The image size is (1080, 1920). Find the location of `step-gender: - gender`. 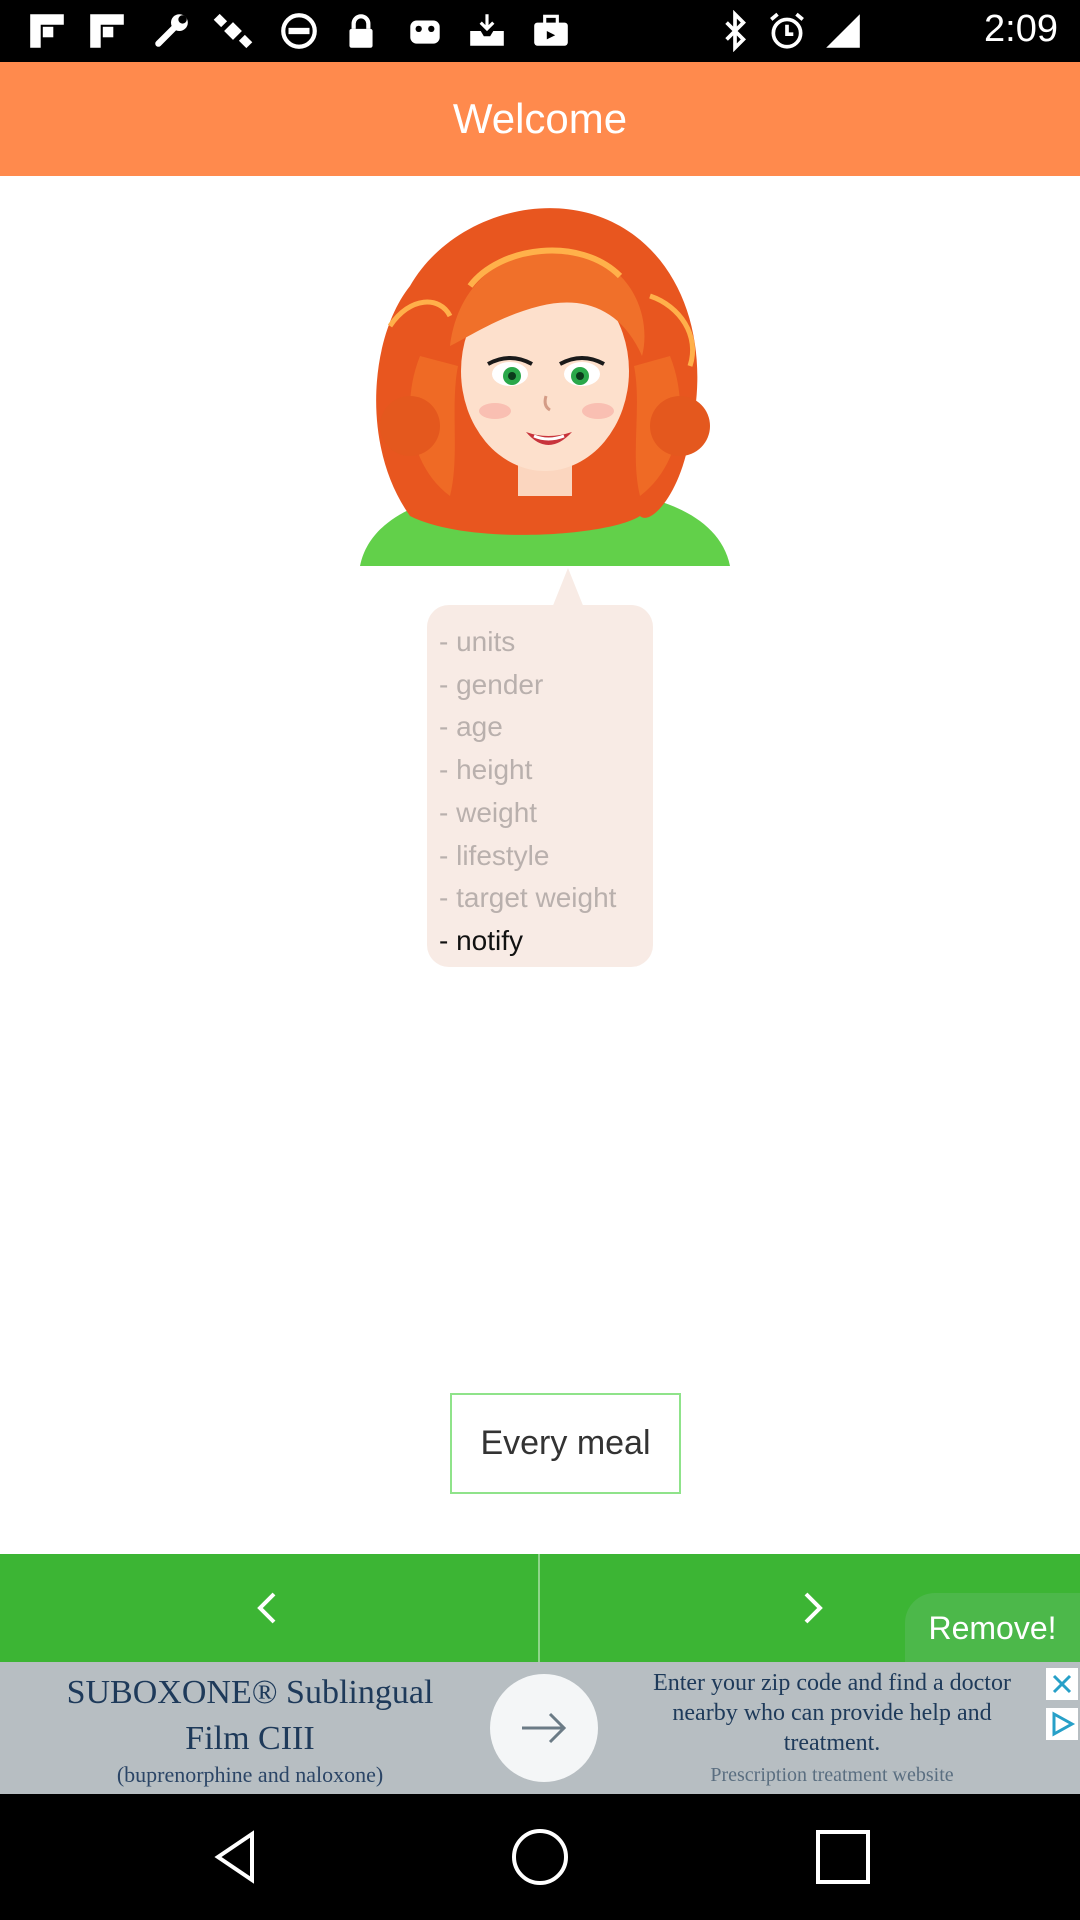

step-gender: - gender is located at coordinates (491, 684).